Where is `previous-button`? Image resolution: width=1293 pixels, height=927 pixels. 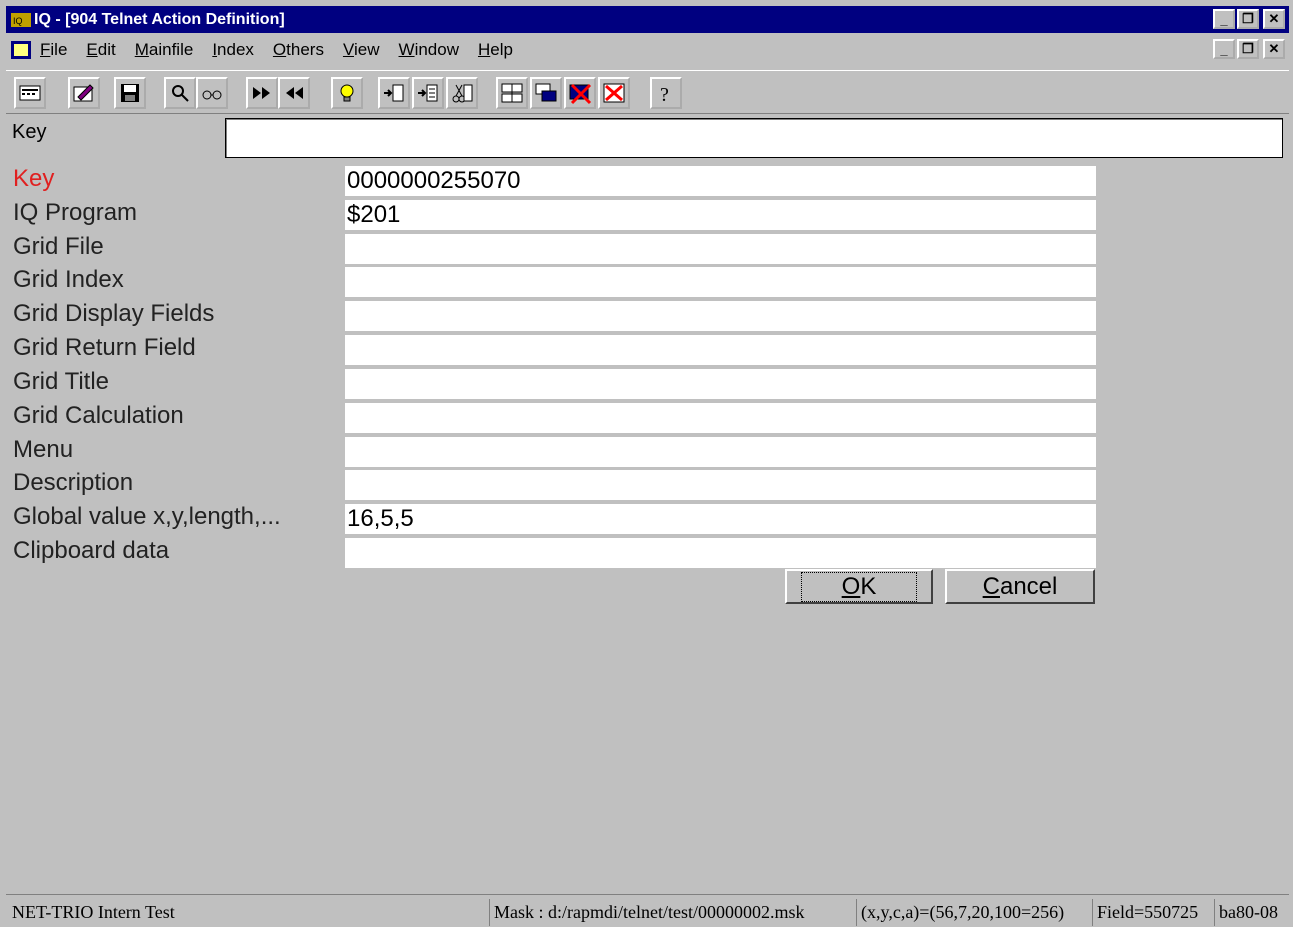
previous-button is located at coordinates (294, 93).